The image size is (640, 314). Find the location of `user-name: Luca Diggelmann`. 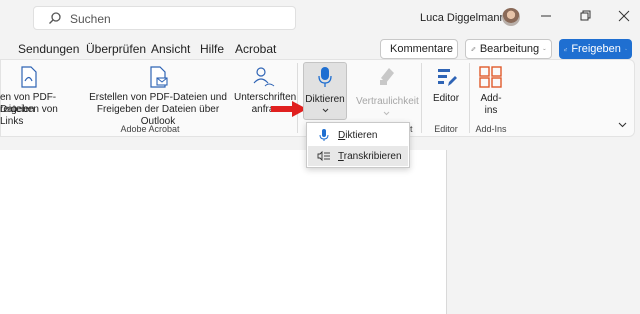

user-name: Luca Diggelmann is located at coordinates (463, 18).